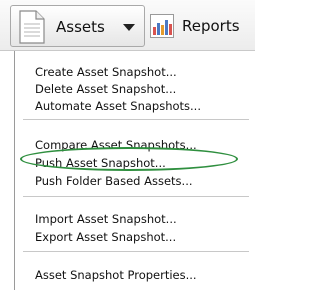  I want to click on reports-menu-button: Reports, so click(201, 26).